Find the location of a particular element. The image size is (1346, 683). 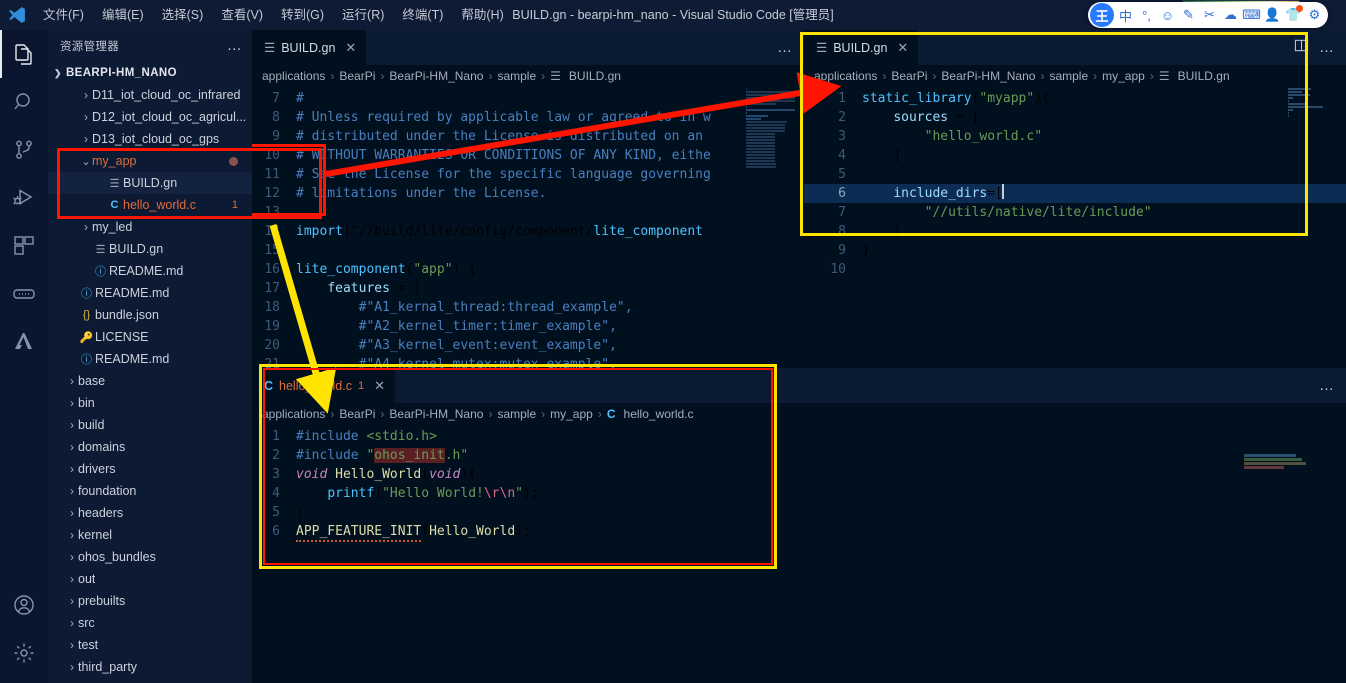

menu-view: 查看(V) is located at coordinates (242, 15).